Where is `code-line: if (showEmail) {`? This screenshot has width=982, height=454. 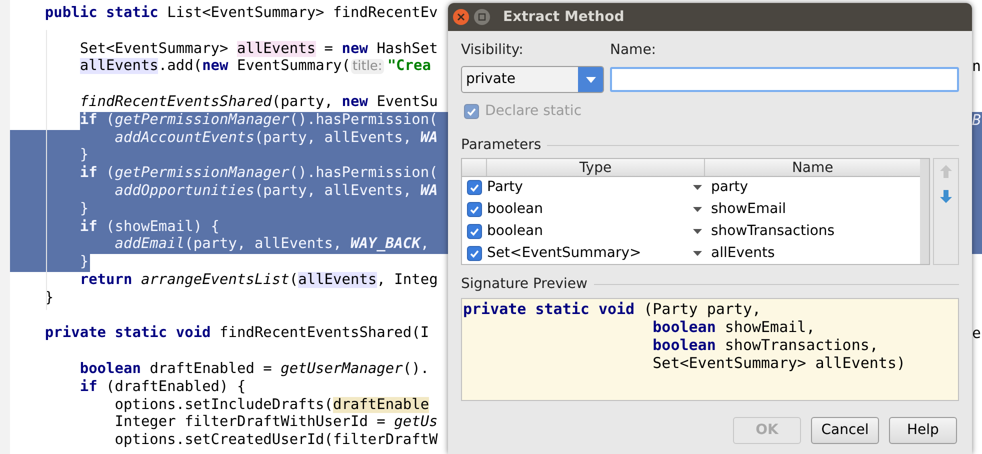 code-line: if (showEmail) { is located at coordinates (149, 226).